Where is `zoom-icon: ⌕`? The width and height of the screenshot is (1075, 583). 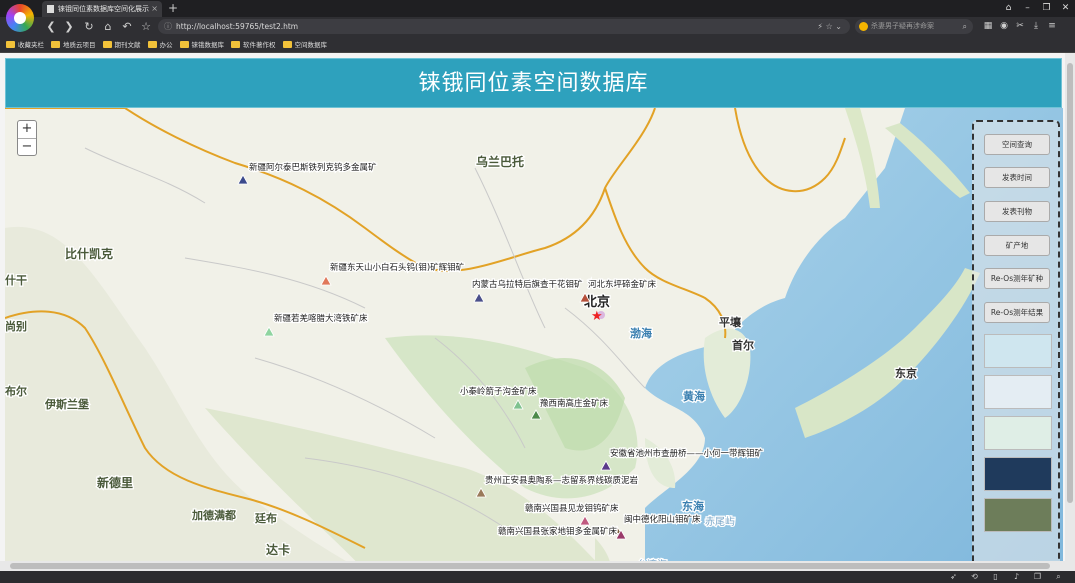
zoom-icon: ⌕ is located at coordinates (1058, 577).